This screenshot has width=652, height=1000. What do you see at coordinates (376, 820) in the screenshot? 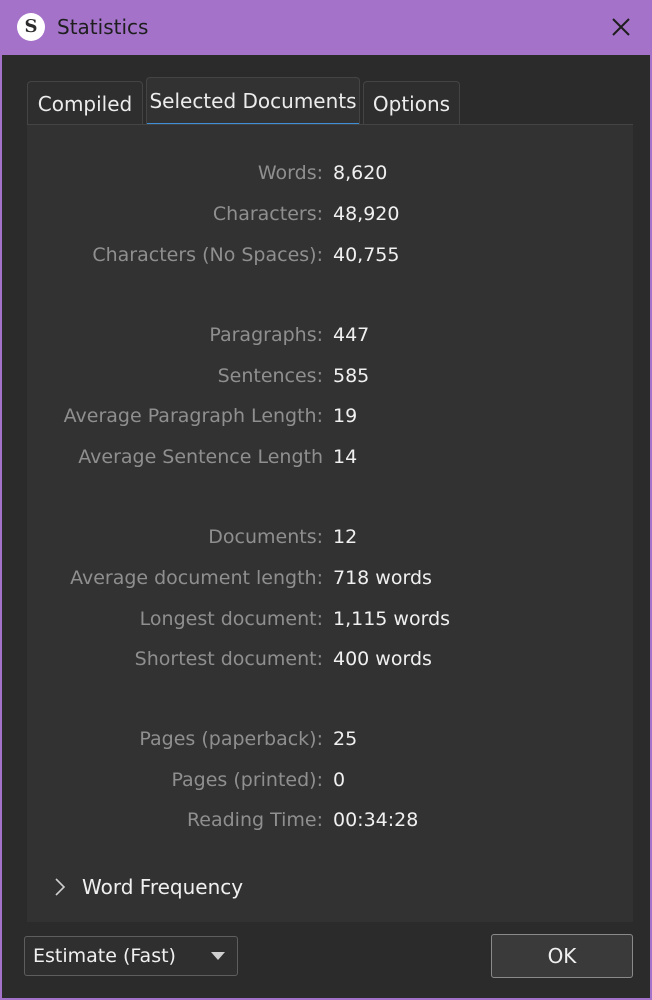
I see `stat-value: 00:34:28` at bounding box center [376, 820].